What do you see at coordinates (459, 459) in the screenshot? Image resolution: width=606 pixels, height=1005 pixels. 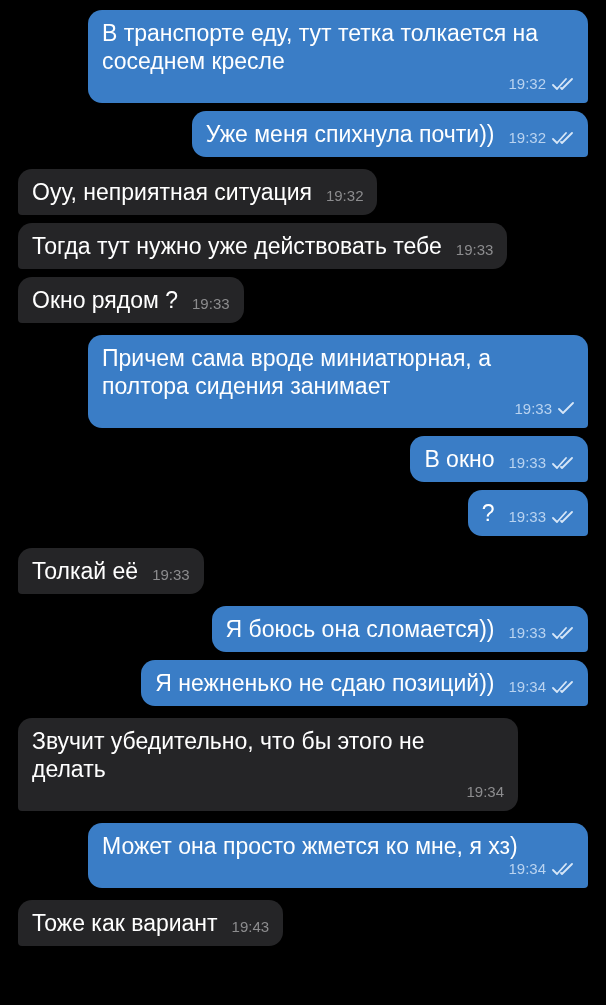 I see `message-text: В окно` at bounding box center [459, 459].